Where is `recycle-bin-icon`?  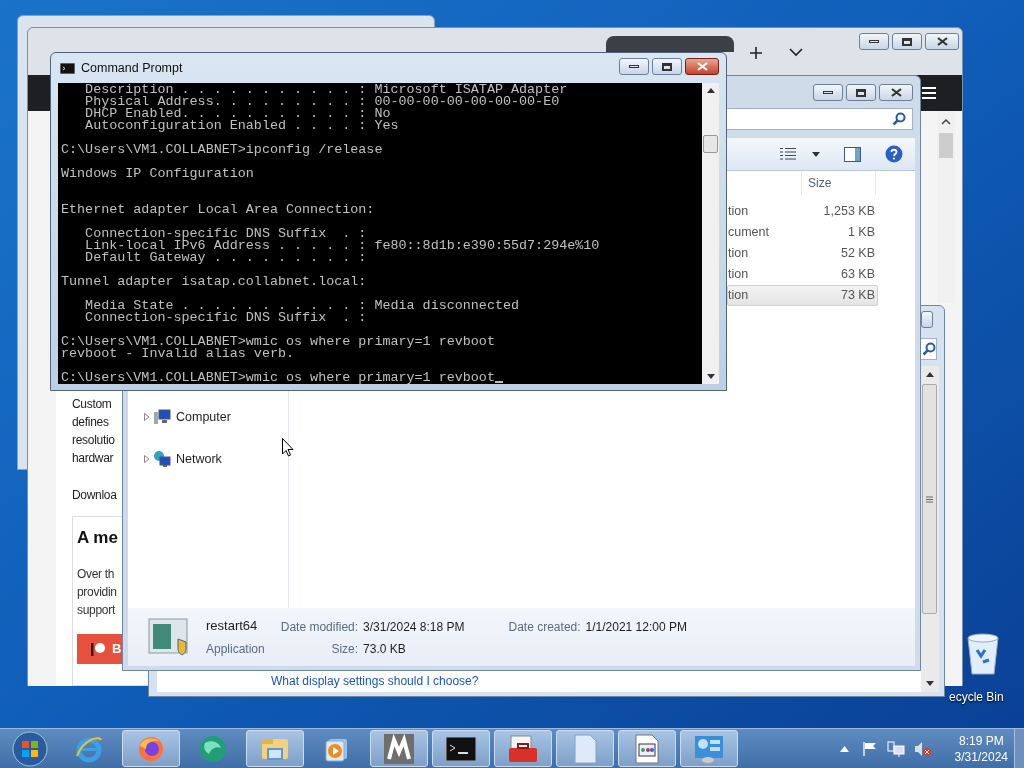
recycle-bin-icon is located at coordinates (983, 654).